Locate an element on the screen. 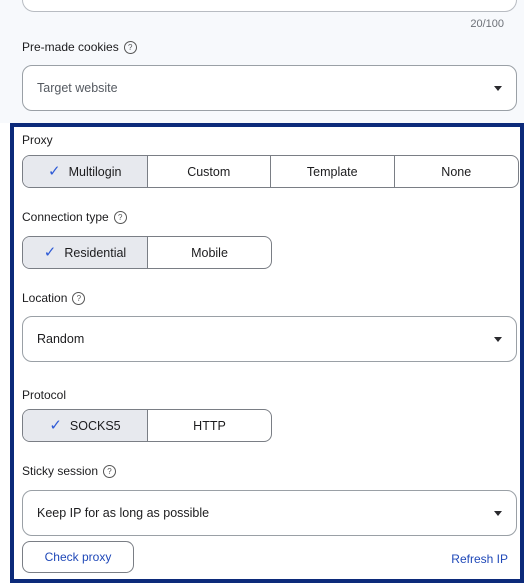 This screenshot has height=583, width=524. connection-option-residential: ✓ Residential is located at coordinates (85, 252).